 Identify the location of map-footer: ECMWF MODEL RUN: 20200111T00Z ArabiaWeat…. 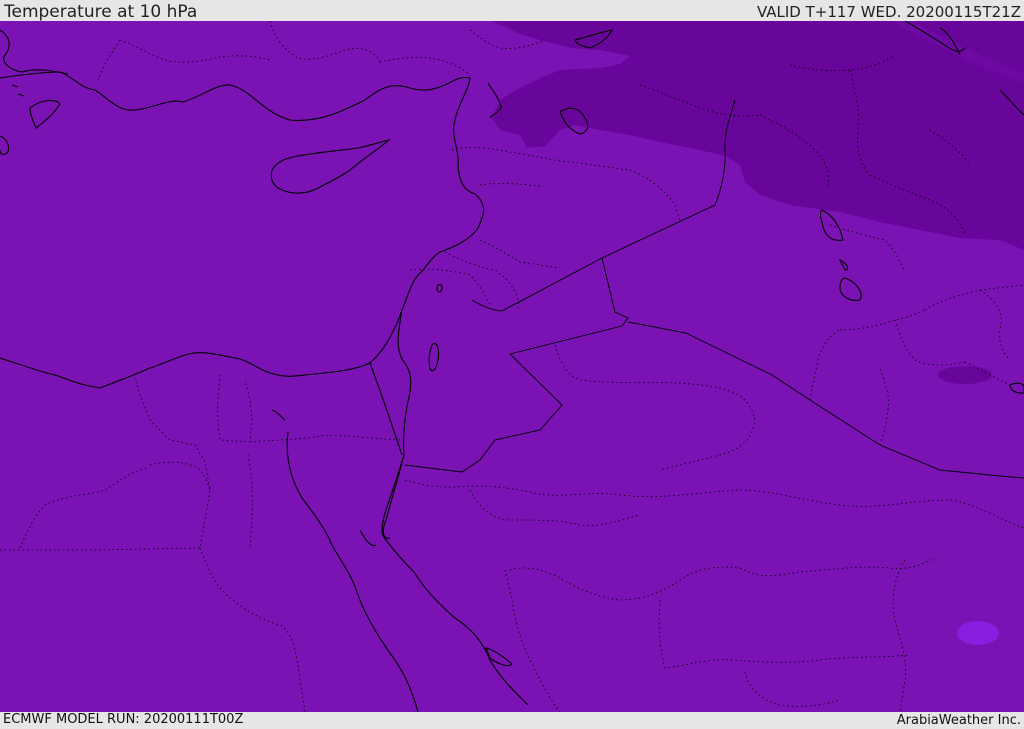
(512, 720).